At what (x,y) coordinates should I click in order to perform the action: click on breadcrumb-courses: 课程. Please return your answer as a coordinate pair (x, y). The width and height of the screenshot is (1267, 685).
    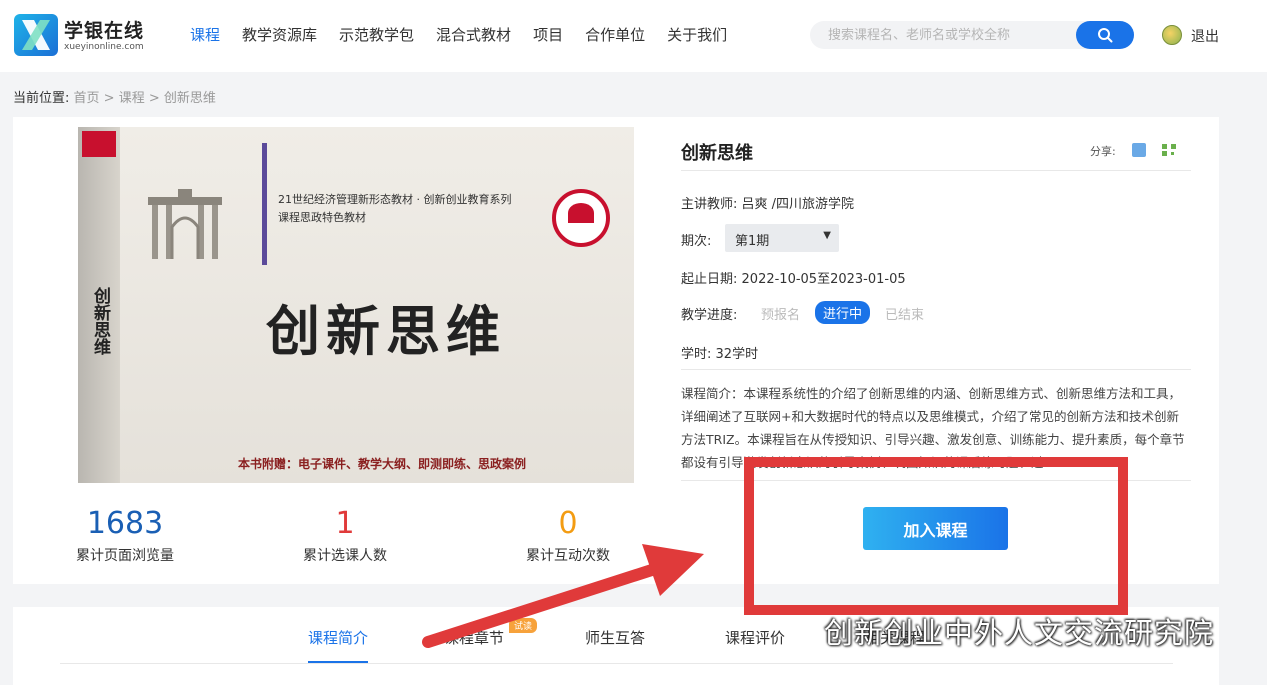
    Looking at the image, I should click on (132, 98).